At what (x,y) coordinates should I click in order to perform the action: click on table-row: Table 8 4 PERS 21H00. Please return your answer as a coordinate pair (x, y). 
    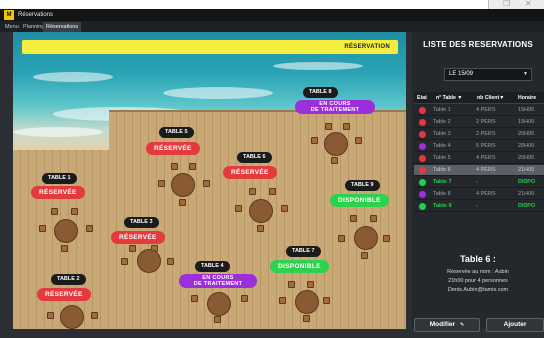
    Looking at the image, I should click on (479, 194).